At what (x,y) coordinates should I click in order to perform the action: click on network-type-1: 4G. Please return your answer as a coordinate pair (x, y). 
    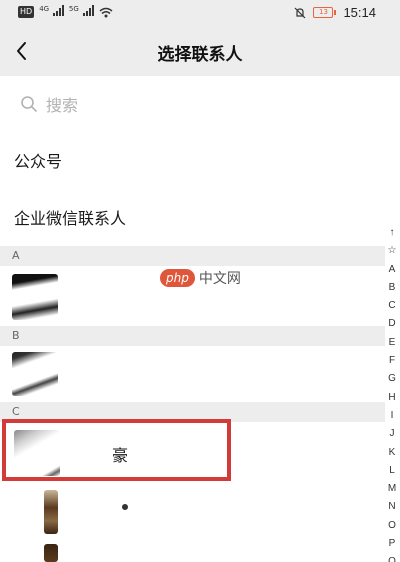
    Looking at the image, I should click on (44, 9).